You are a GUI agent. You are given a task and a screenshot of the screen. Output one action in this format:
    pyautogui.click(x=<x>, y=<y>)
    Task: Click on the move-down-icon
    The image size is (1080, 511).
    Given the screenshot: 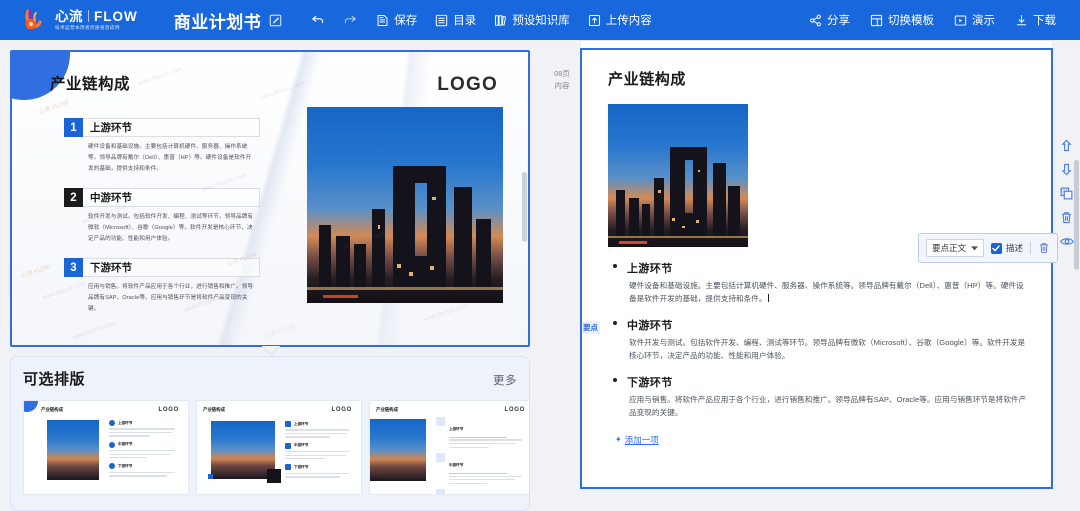 What is the action you would take?
    pyautogui.click(x=1066, y=169)
    